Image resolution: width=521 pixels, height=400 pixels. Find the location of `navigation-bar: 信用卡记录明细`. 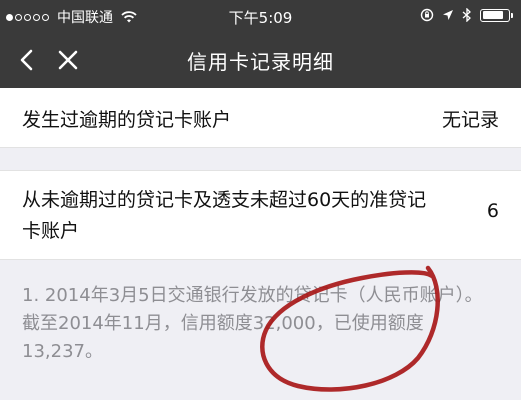

navigation-bar: 信用卡记录明细 is located at coordinates (260, 60).